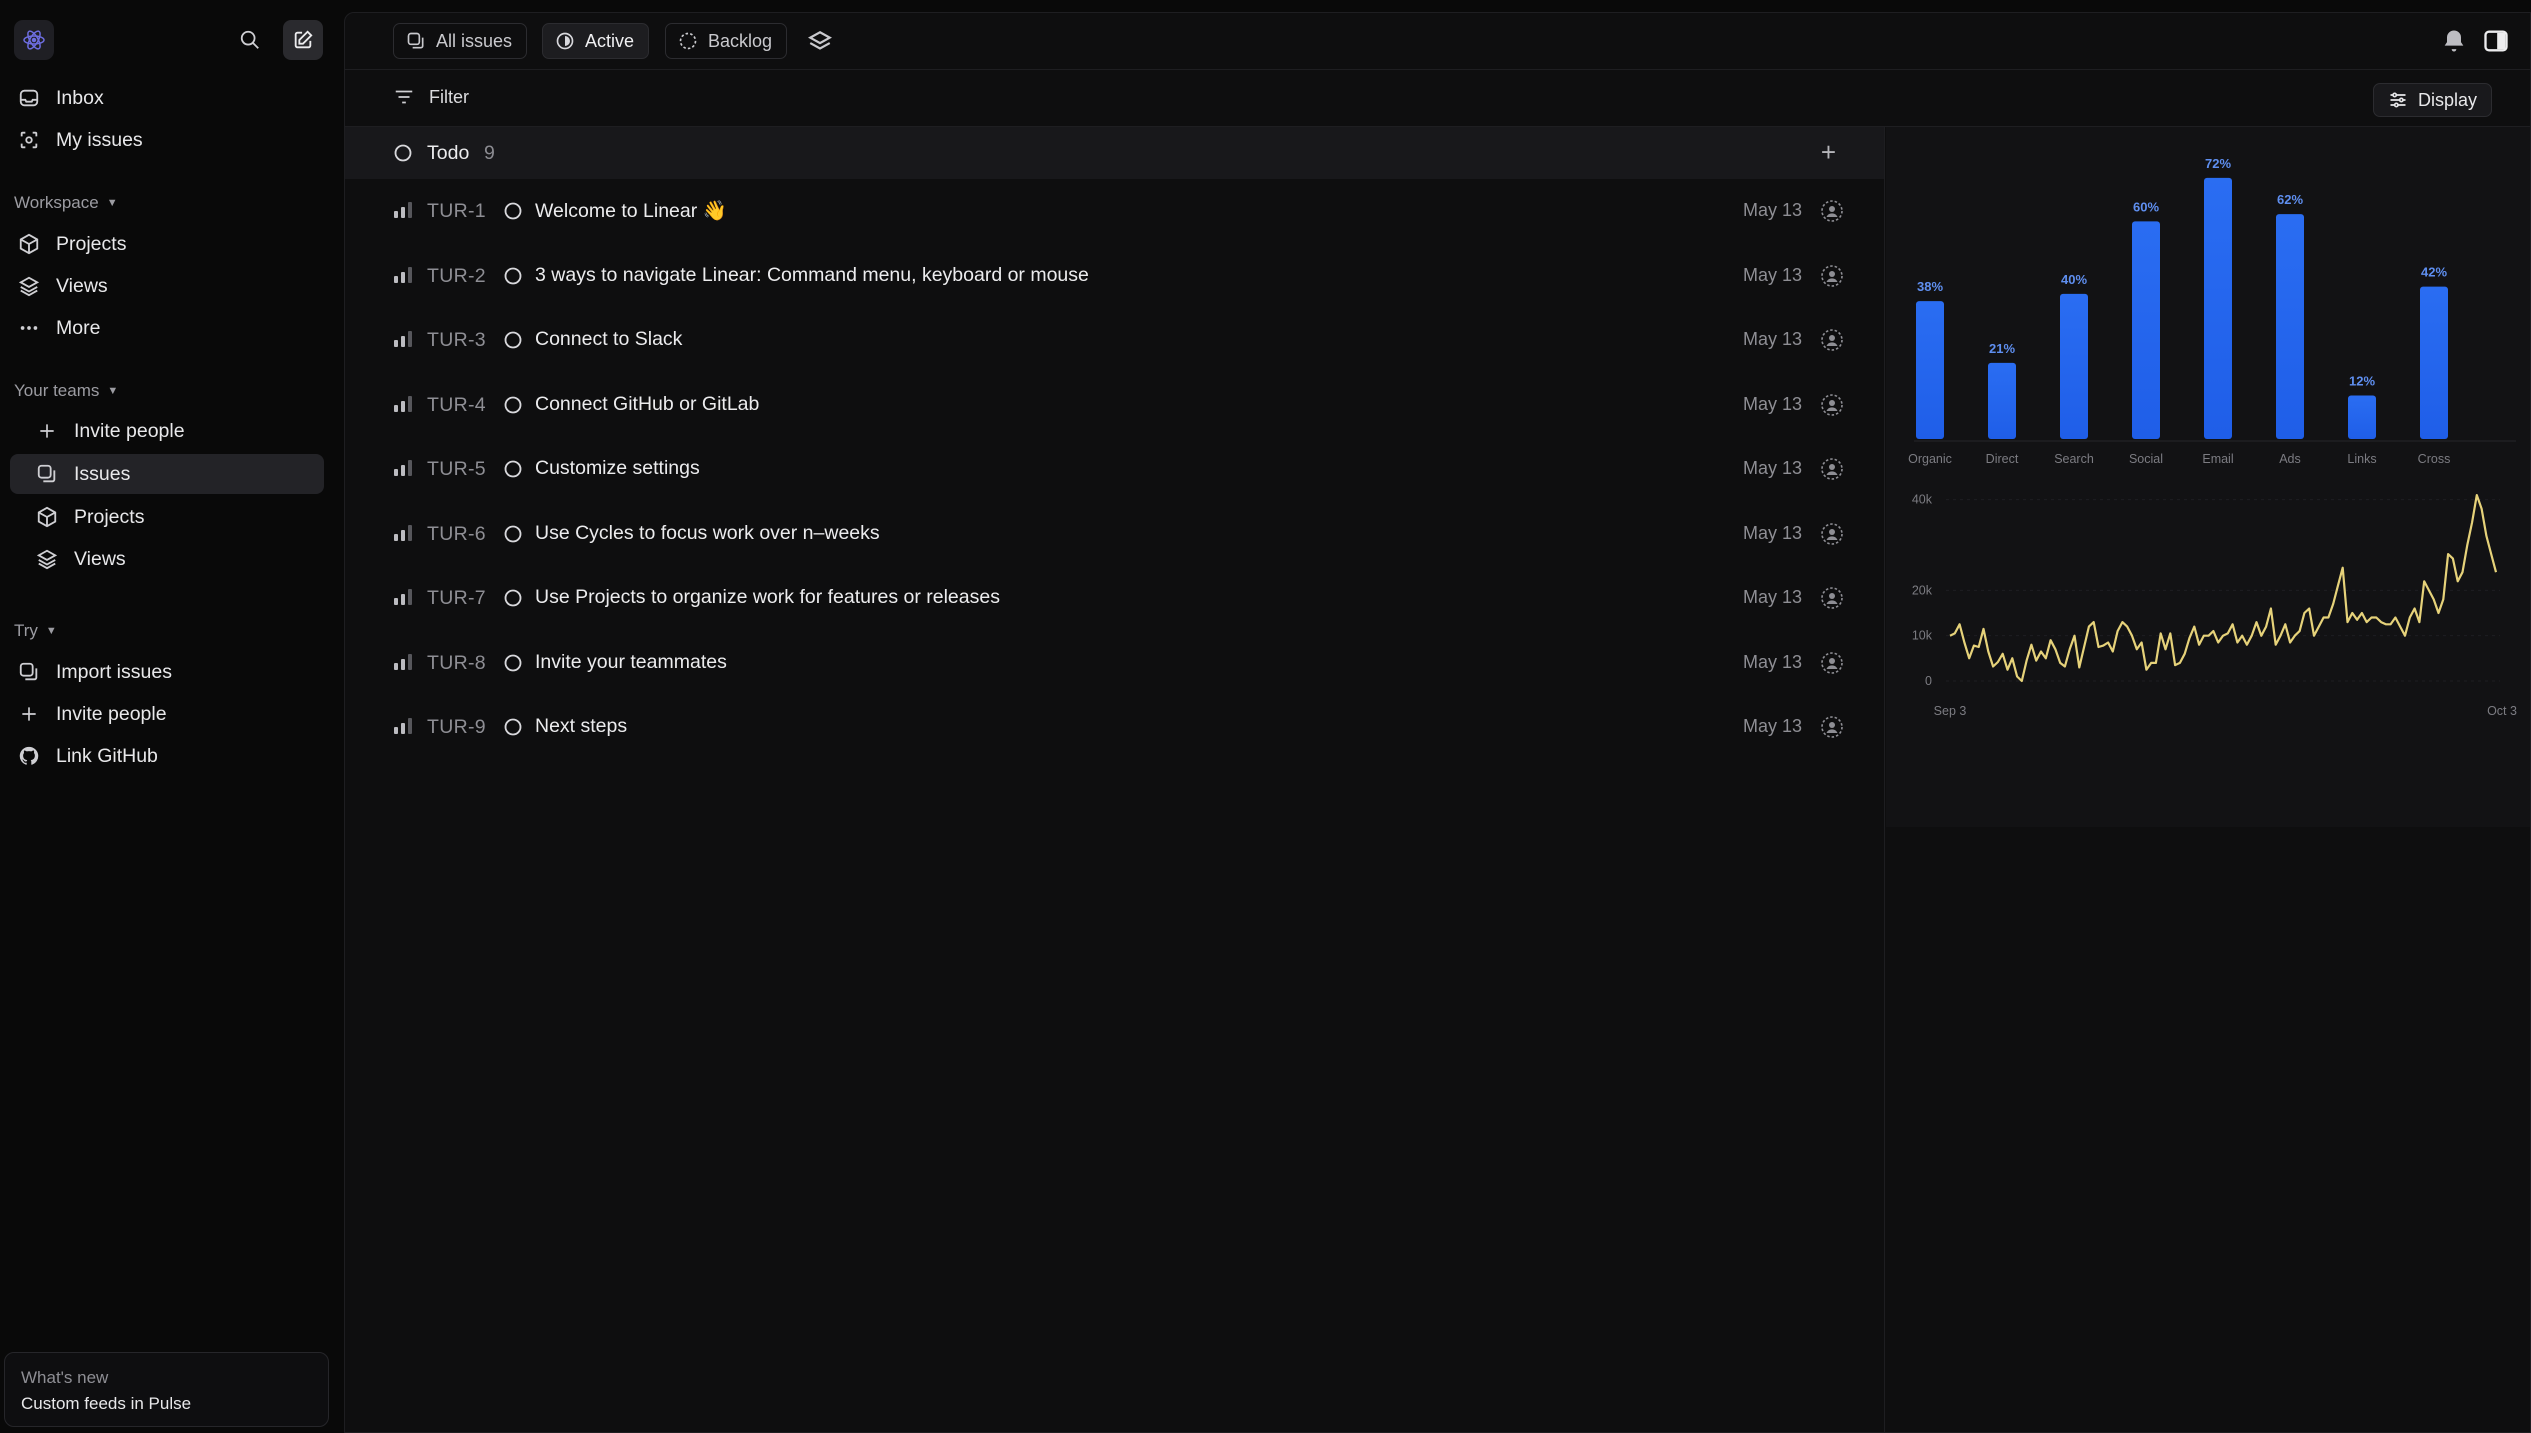  I want to click on bell-icon, so click(2454, 41).